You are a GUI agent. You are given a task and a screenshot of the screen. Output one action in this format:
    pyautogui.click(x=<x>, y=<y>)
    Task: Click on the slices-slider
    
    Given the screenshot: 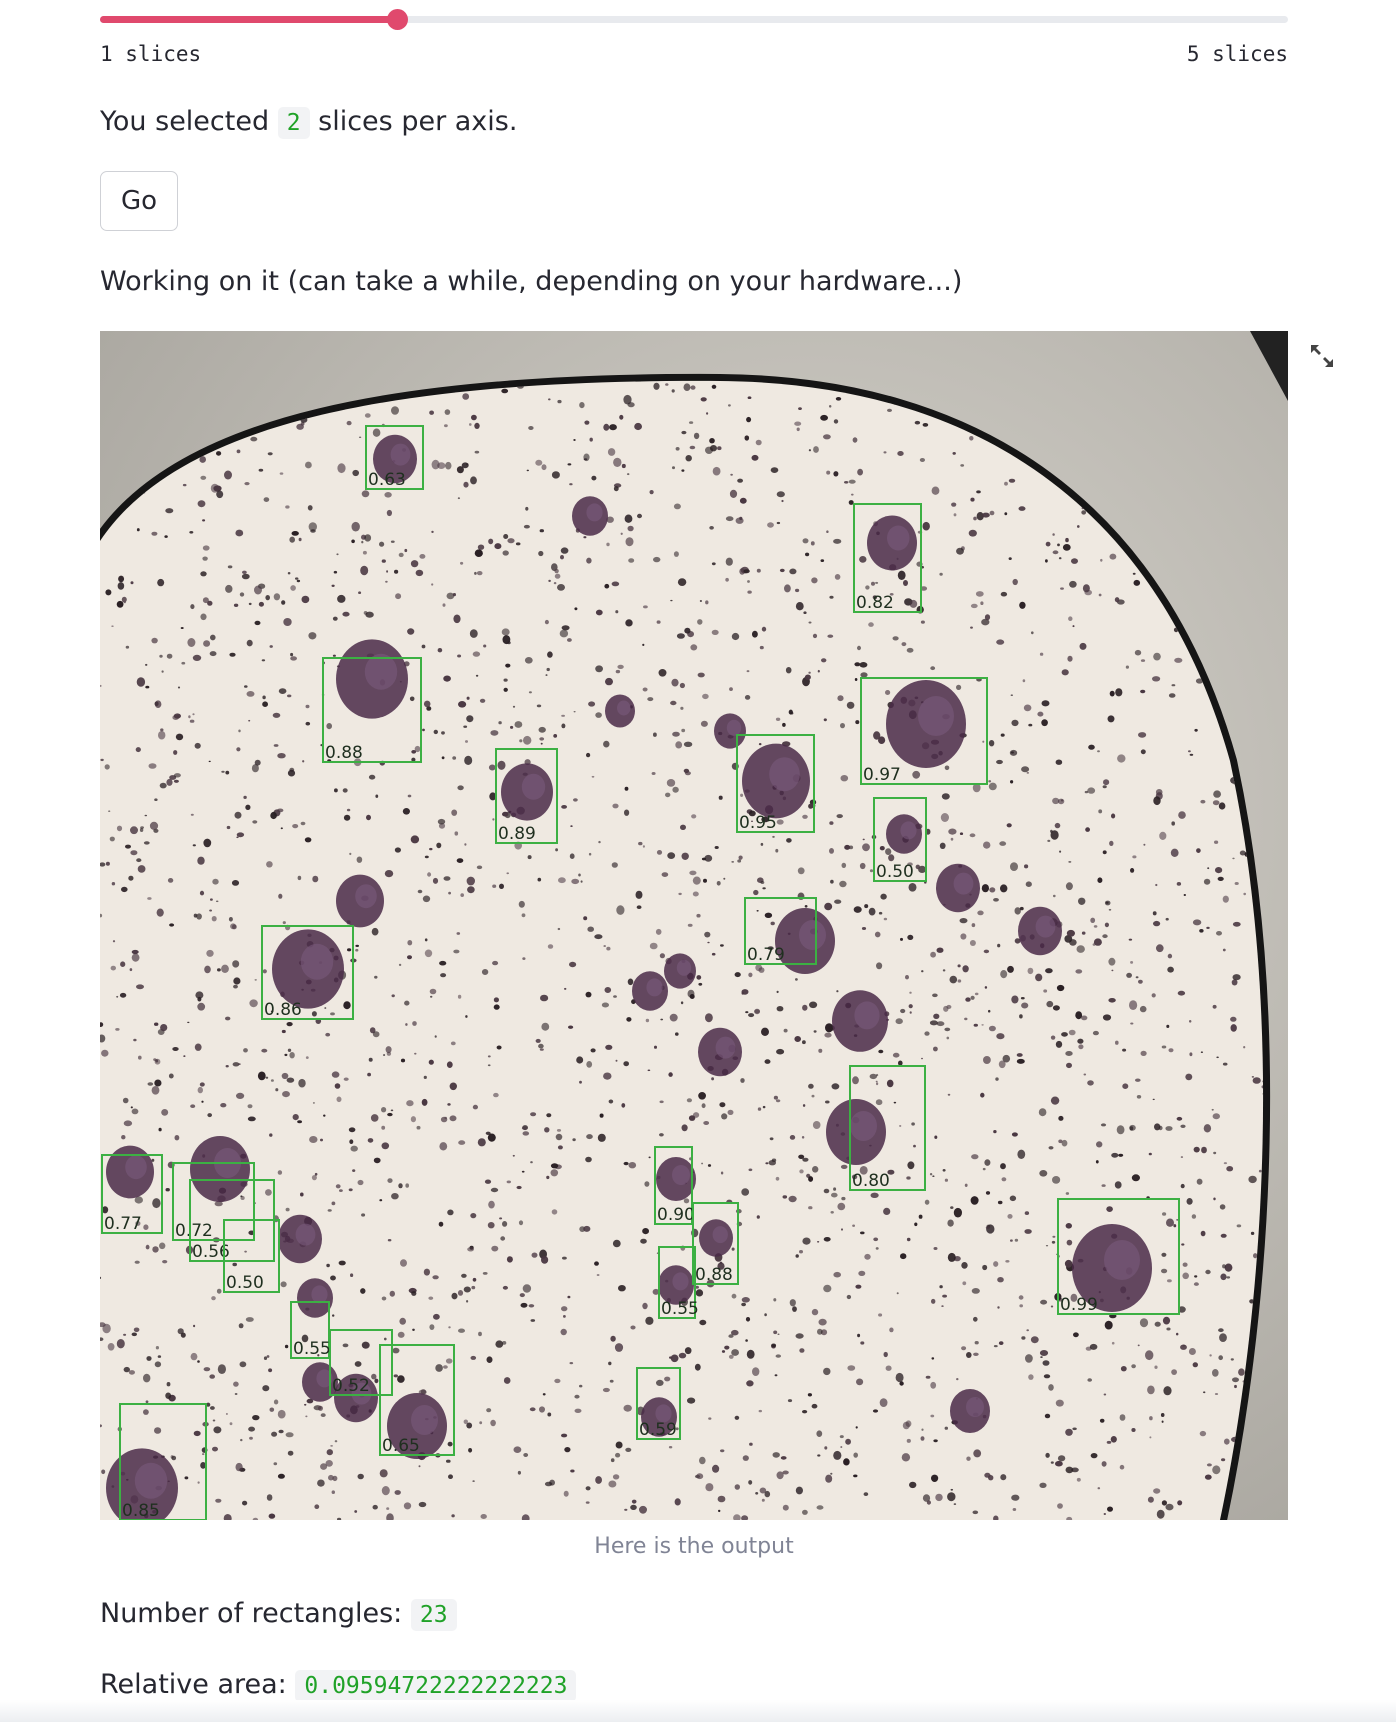 What is the action you would take?
    pyautogui.click(x=694, y=20)
    